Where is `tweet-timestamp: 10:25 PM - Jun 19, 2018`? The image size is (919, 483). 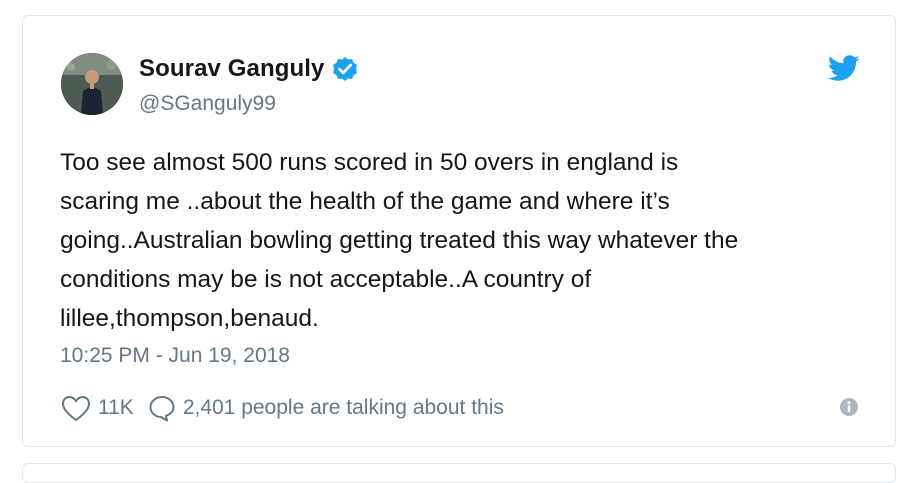 tweet-timestamp: 10:25 PM - Jun 19, 2018 is located at coordinates (175, 356).